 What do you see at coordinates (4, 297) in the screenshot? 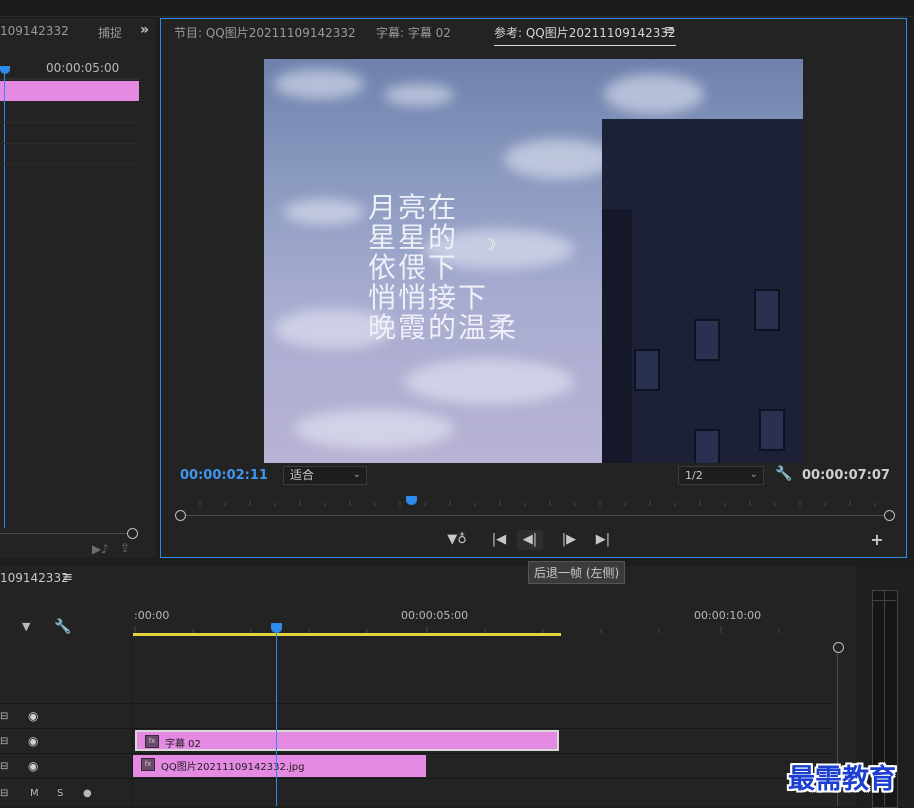
I see `source-playhead` at bounding box center [4, 297].